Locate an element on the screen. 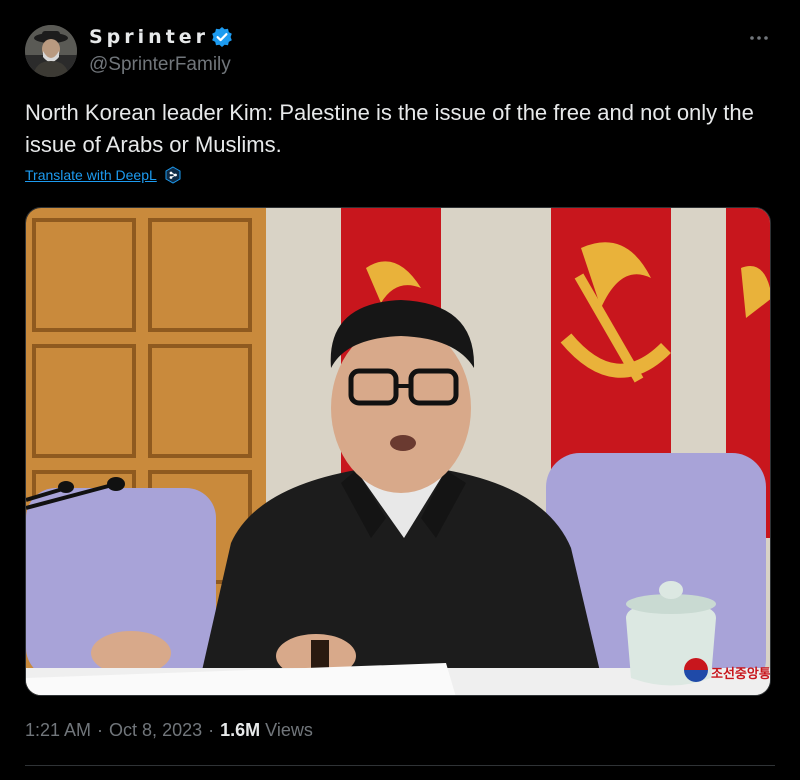 This screenshot has width=800, height=780. author-avatar is located at coordinates (51, 51).